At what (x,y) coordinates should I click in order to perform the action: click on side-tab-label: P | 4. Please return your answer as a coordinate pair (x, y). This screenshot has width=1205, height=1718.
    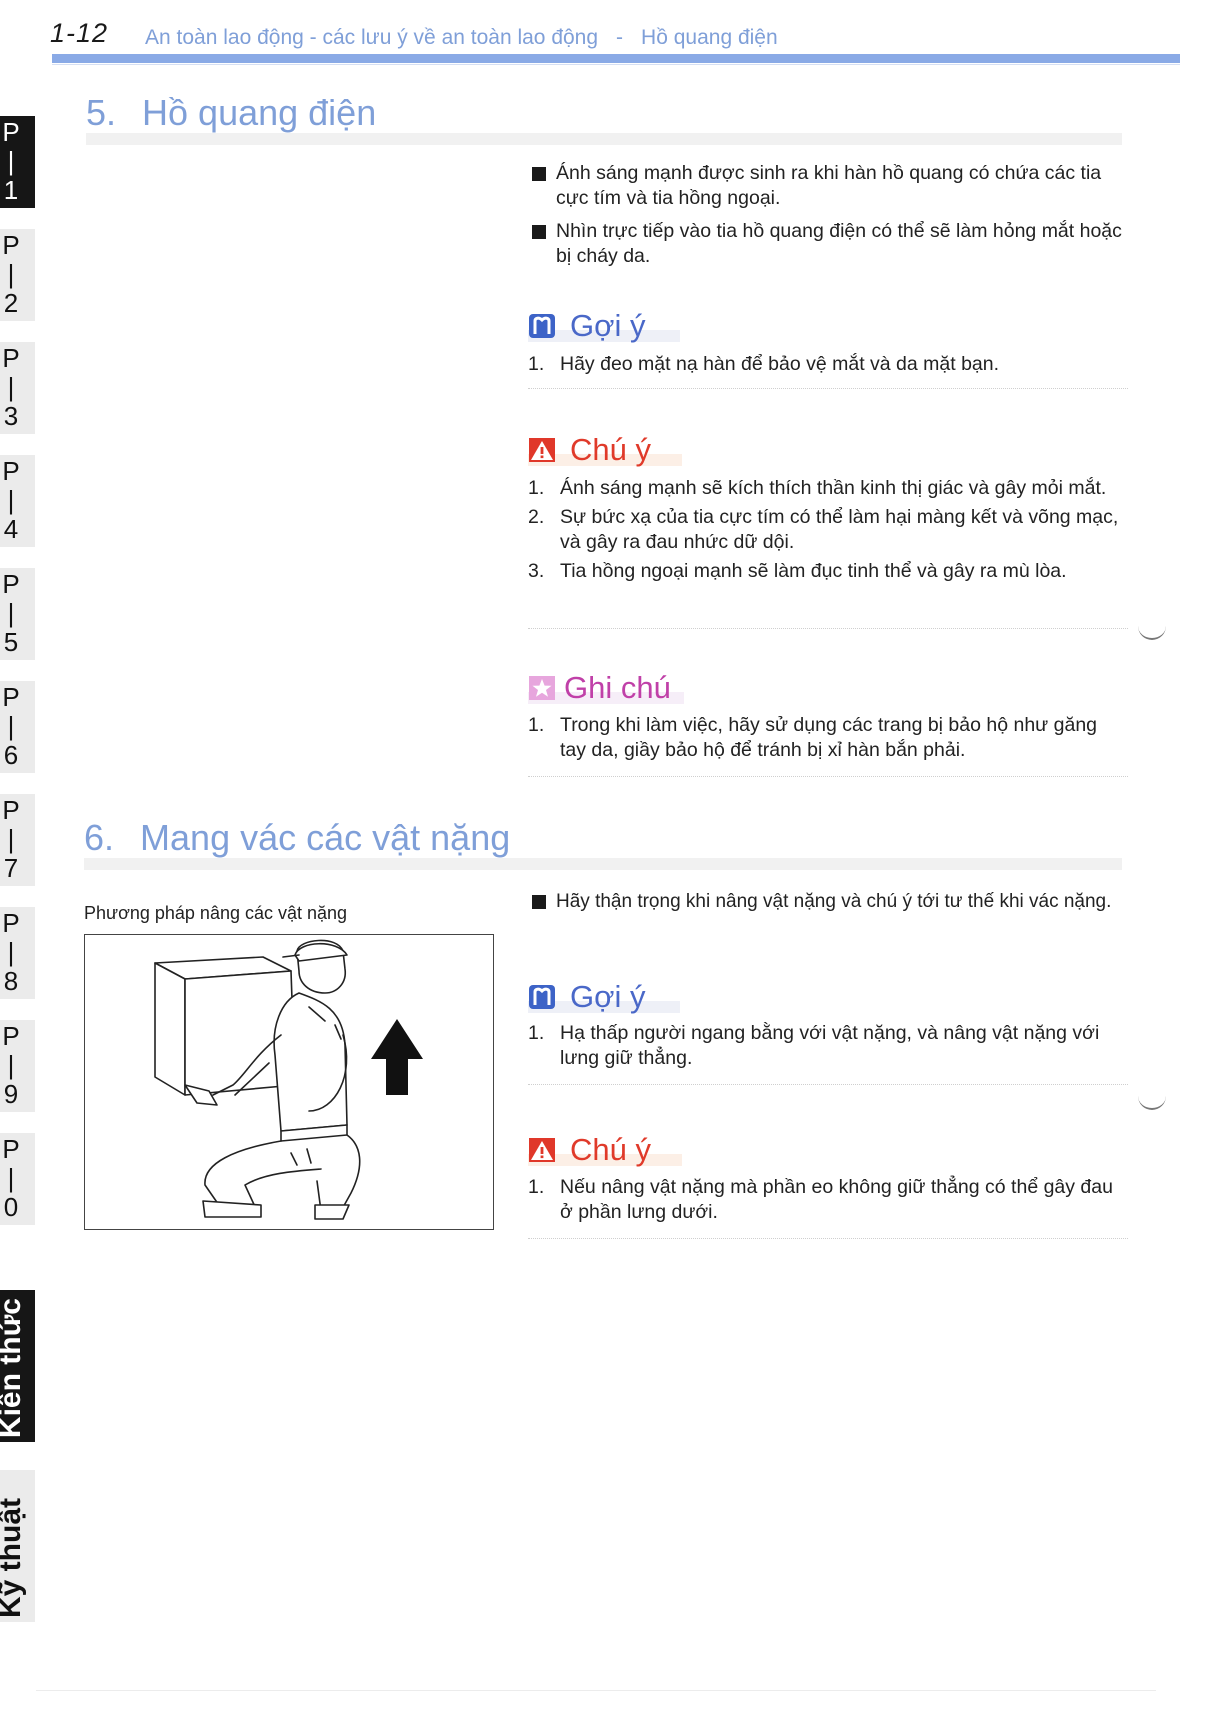
    Looking at the image, I should click on (11, 500).